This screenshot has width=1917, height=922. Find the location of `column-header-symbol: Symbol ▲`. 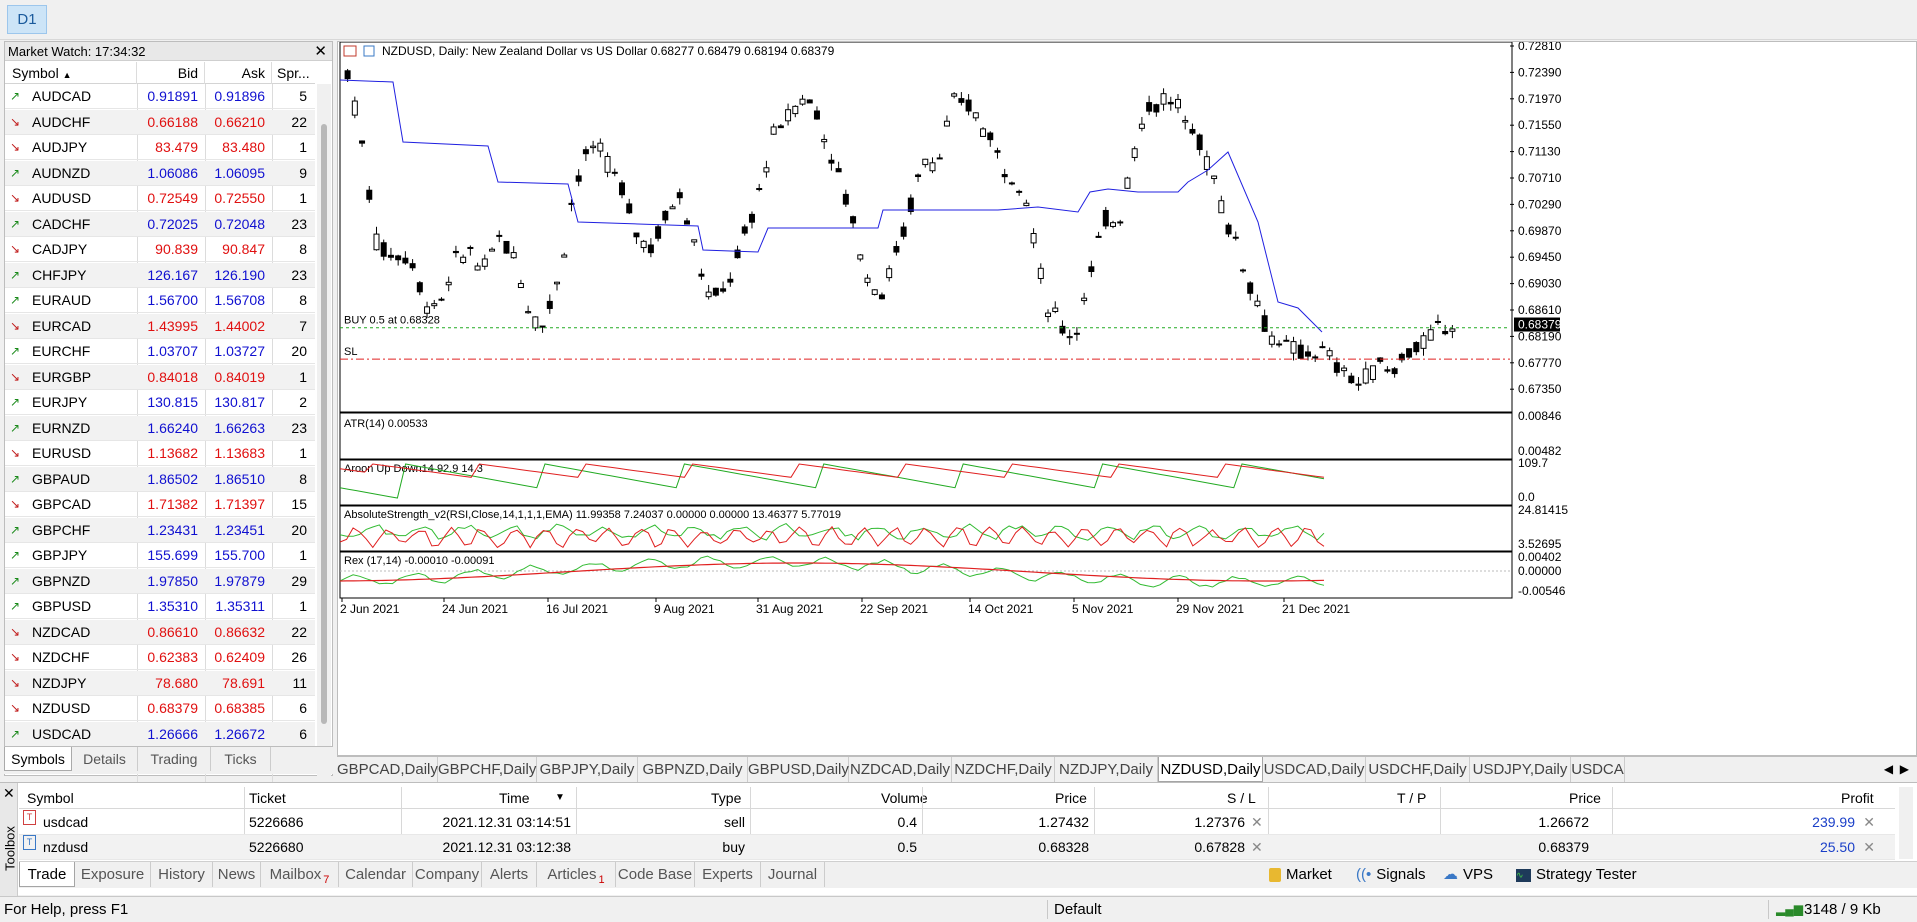

column-header-symbol: Symbol ▲ is located at coordinates (71, 73).